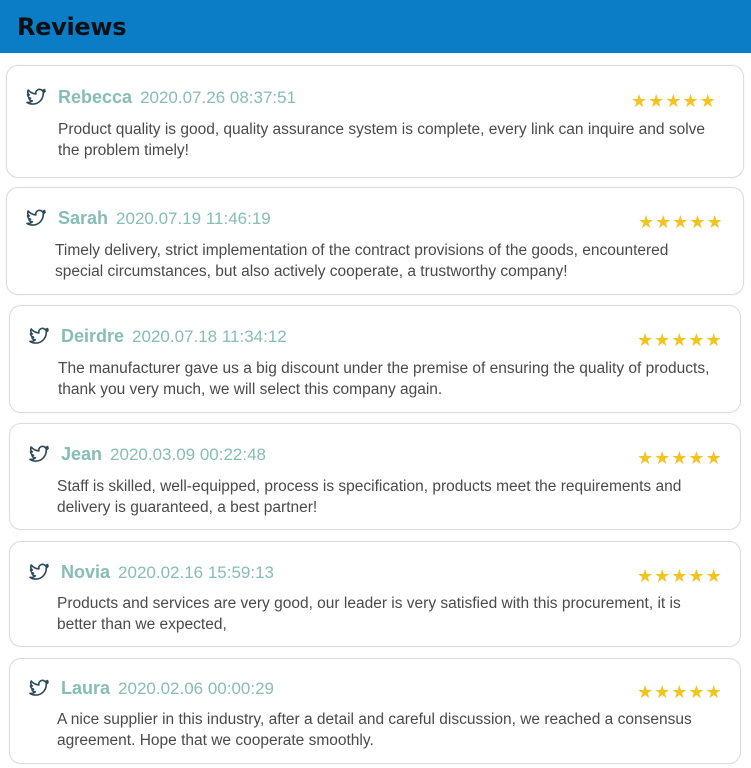  What do you see at coordinates (188, 454) in the screenshot?
I see `review-date: 2020.03.09 00:22:48` at bounding box center [188, 454].